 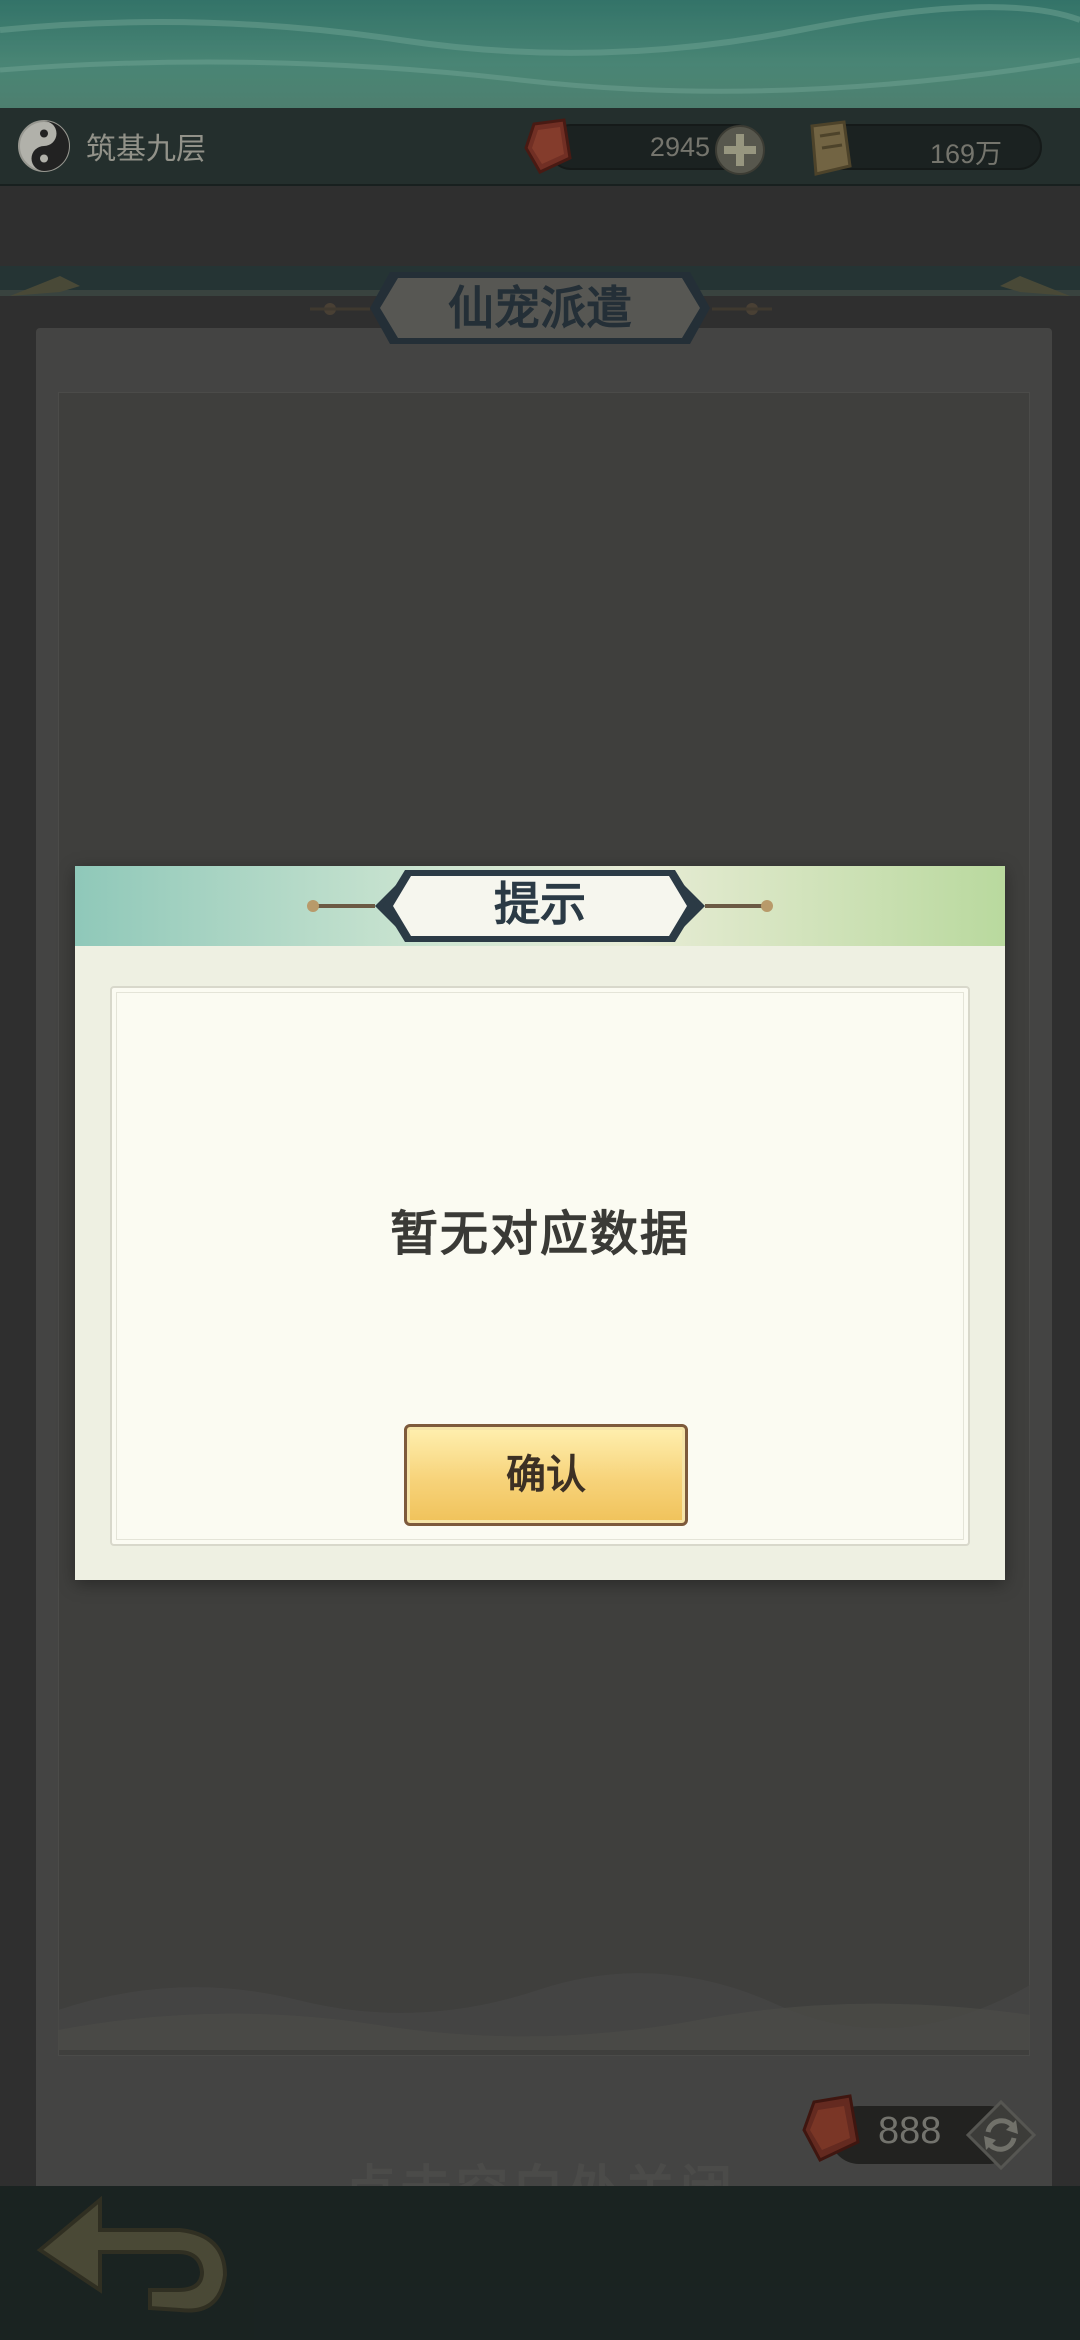 I want to click on confirm-button-label: 确认, so click(x=546, y=1475).